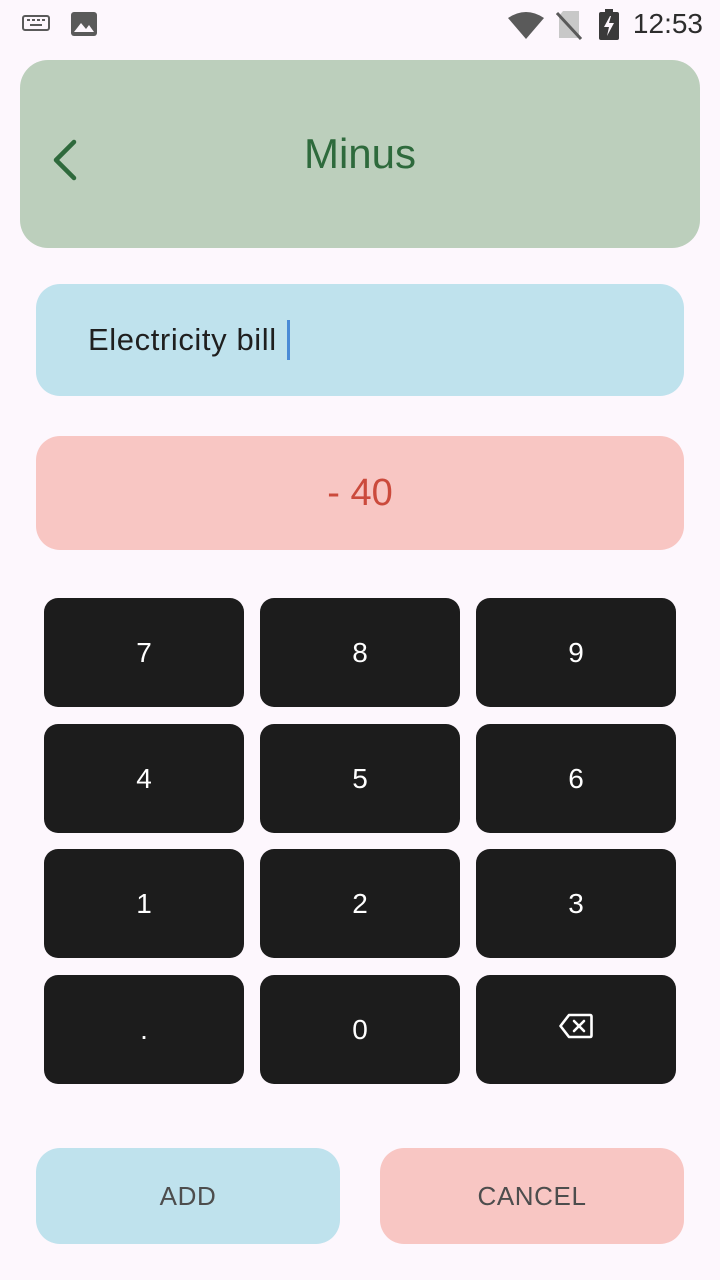 The width and height of the screenshot is (720, 1280). What do you see at coordinates (576, 652) in the screenshot?
I see `key-9: 9` at bounding box center [576, 652].